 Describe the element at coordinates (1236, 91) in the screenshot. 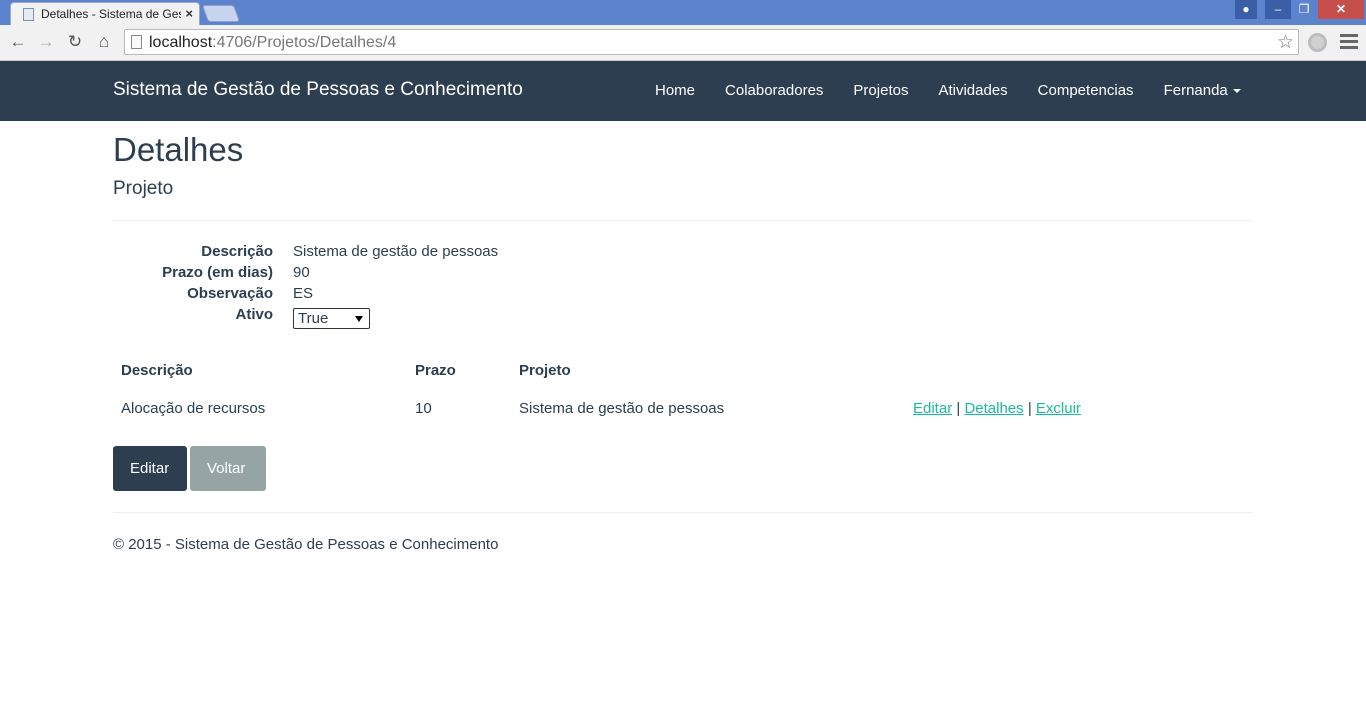

I see `caret-down-icon` at that location.